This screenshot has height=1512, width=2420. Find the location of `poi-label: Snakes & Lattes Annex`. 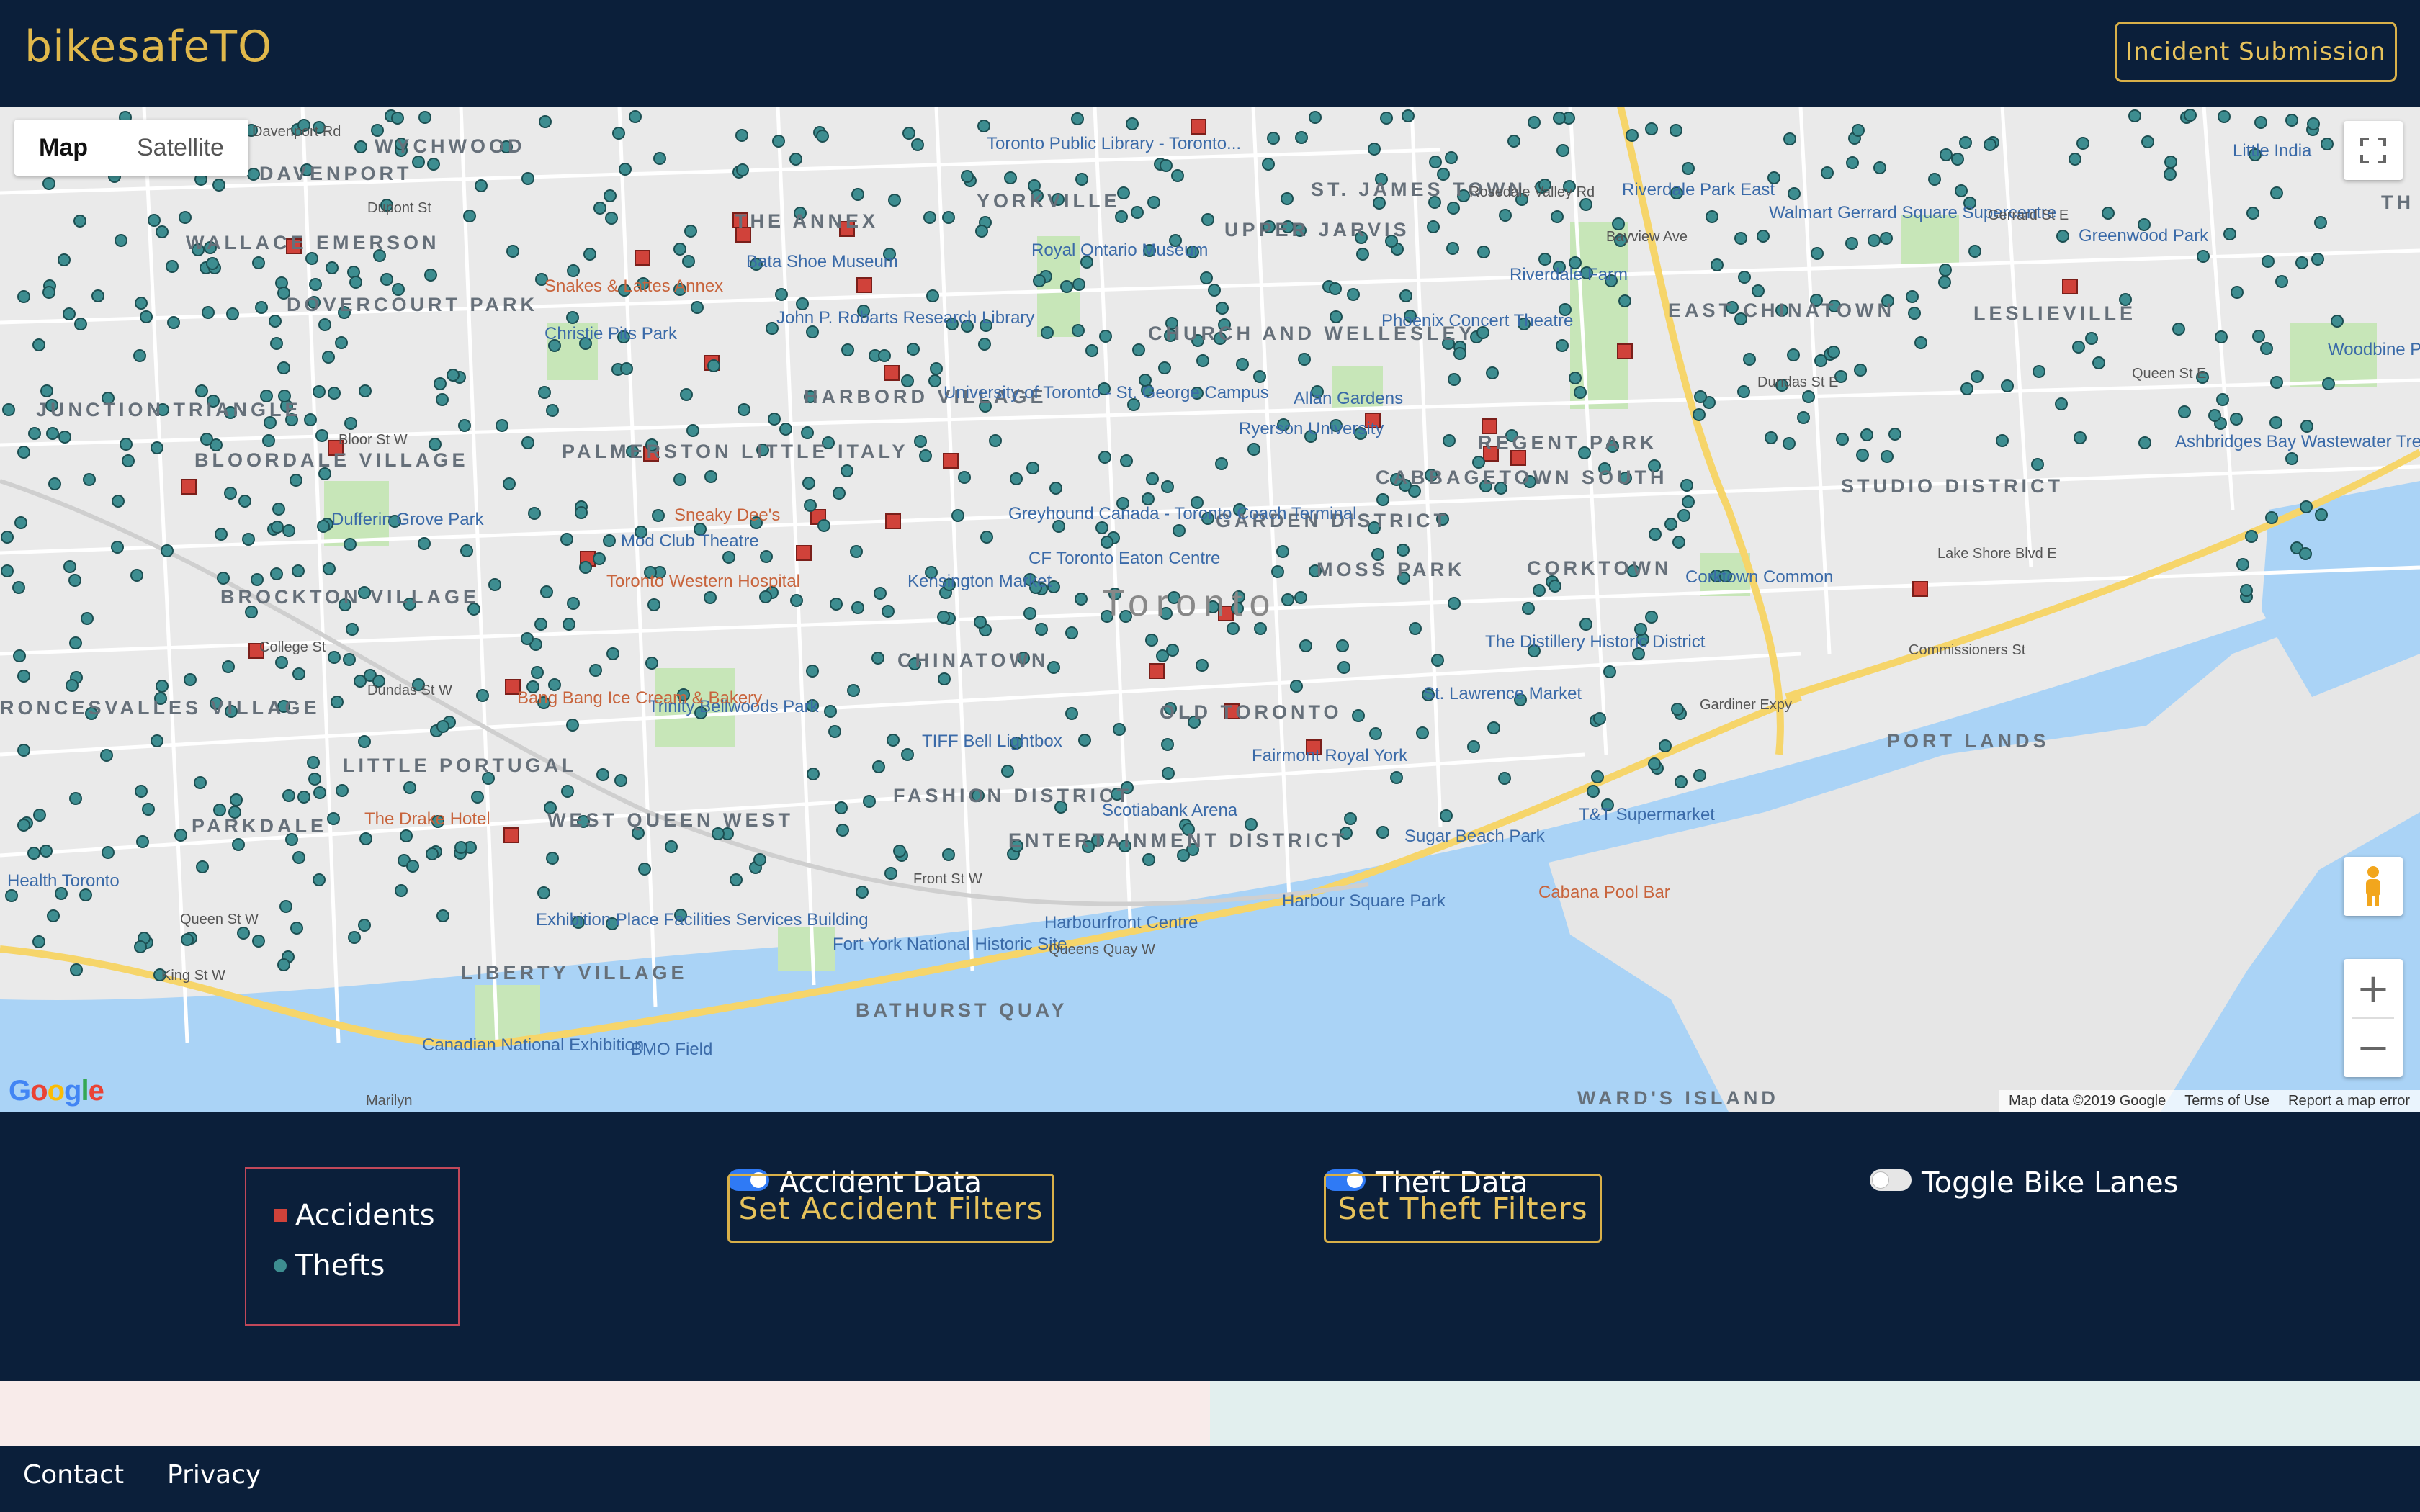

poi-label: Snakes & Lattes Annex is located at coordinates (633, 286).